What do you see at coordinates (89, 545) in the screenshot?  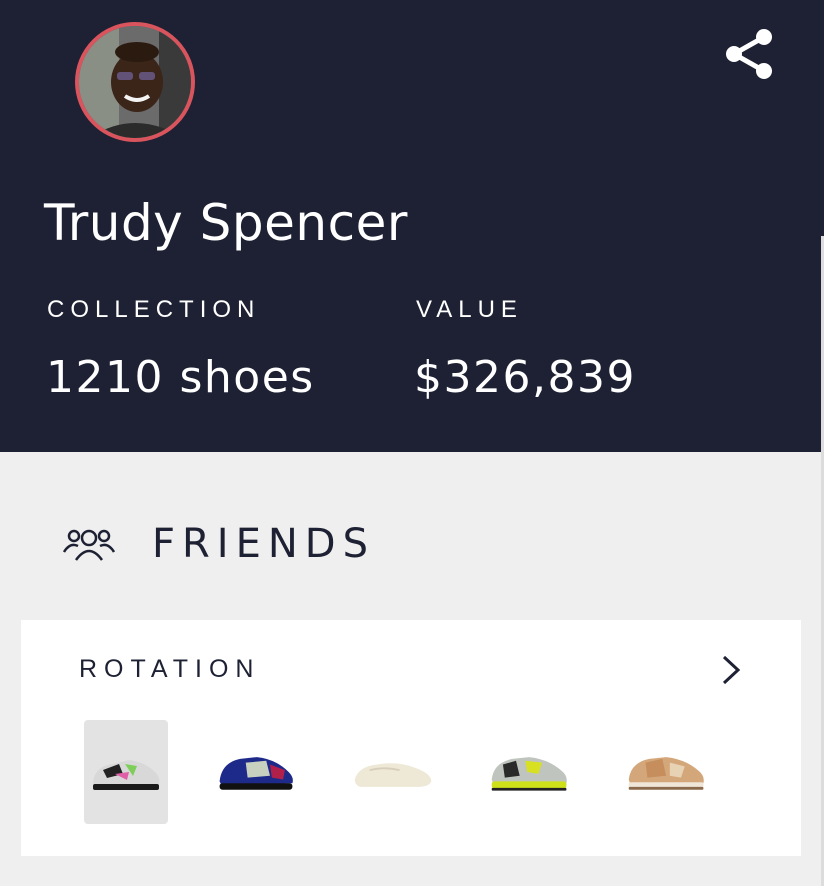 I see `people-group-icon` at bounding box center [89, 545].